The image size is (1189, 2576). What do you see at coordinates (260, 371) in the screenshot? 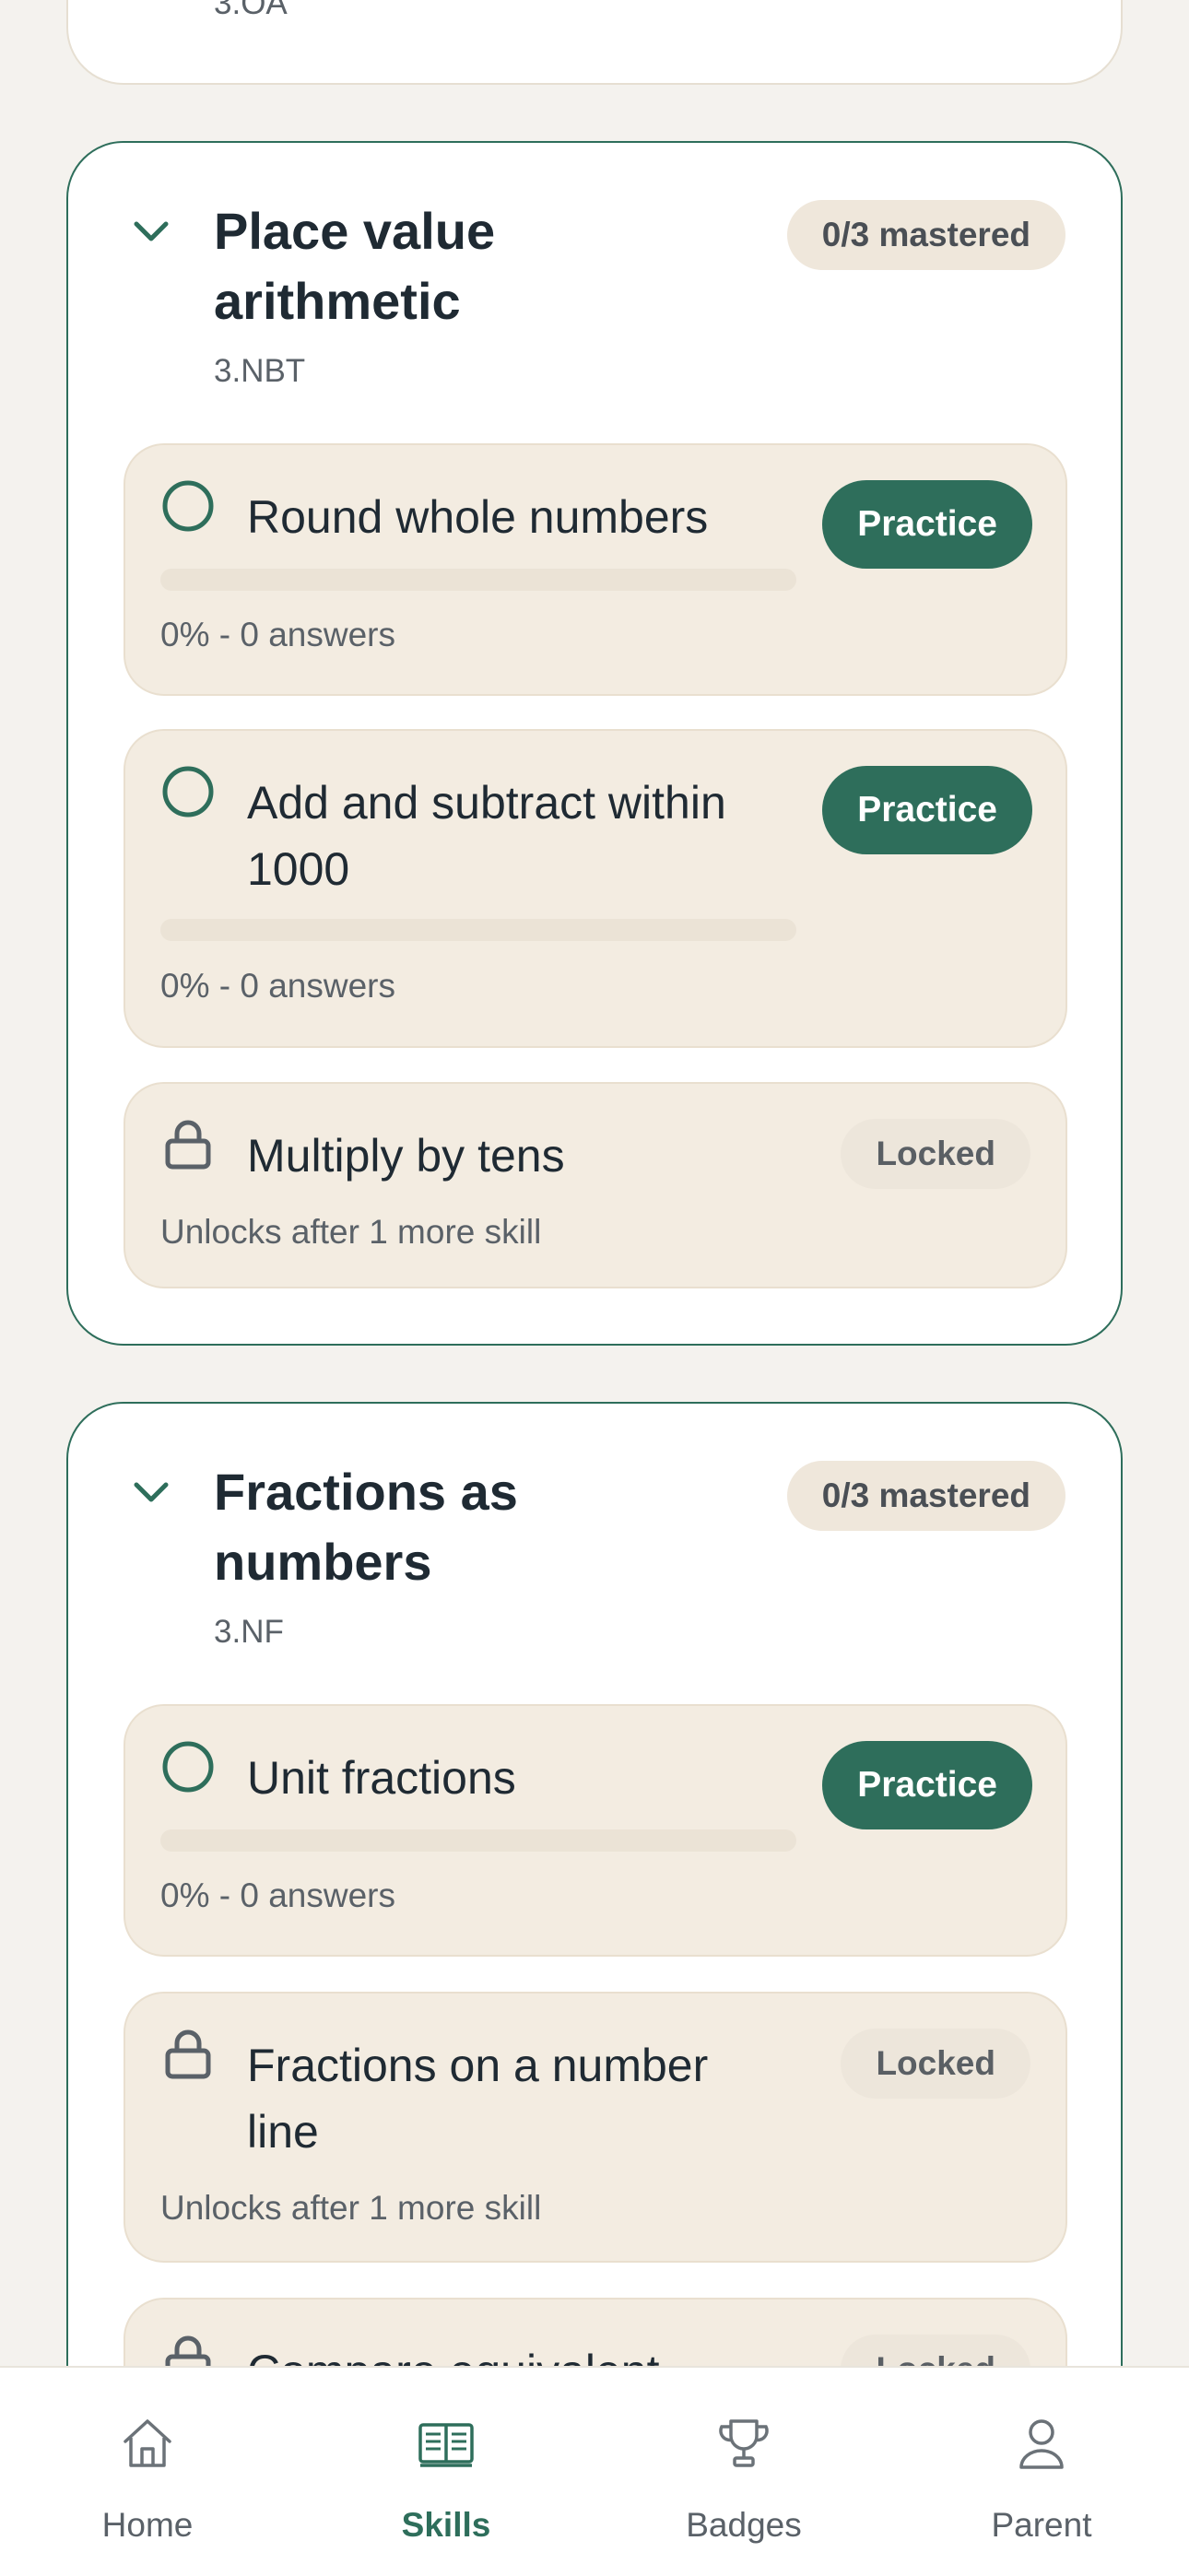
I see `domain-code: 3.NBT` at bounding box center [260, 371].